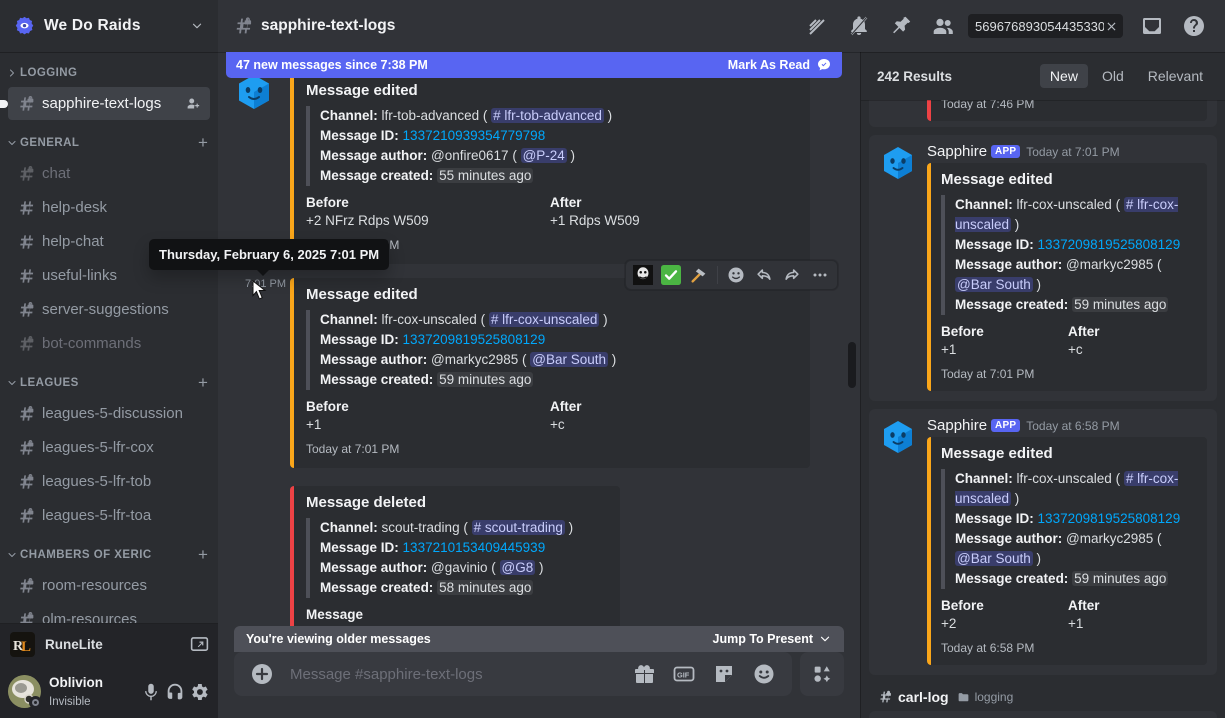  Describe the element at coordinates (1043, 714) in the screenshot. I see `search-result-item: Carl-bot Logging APP Today at 6:54 PM` at that location.